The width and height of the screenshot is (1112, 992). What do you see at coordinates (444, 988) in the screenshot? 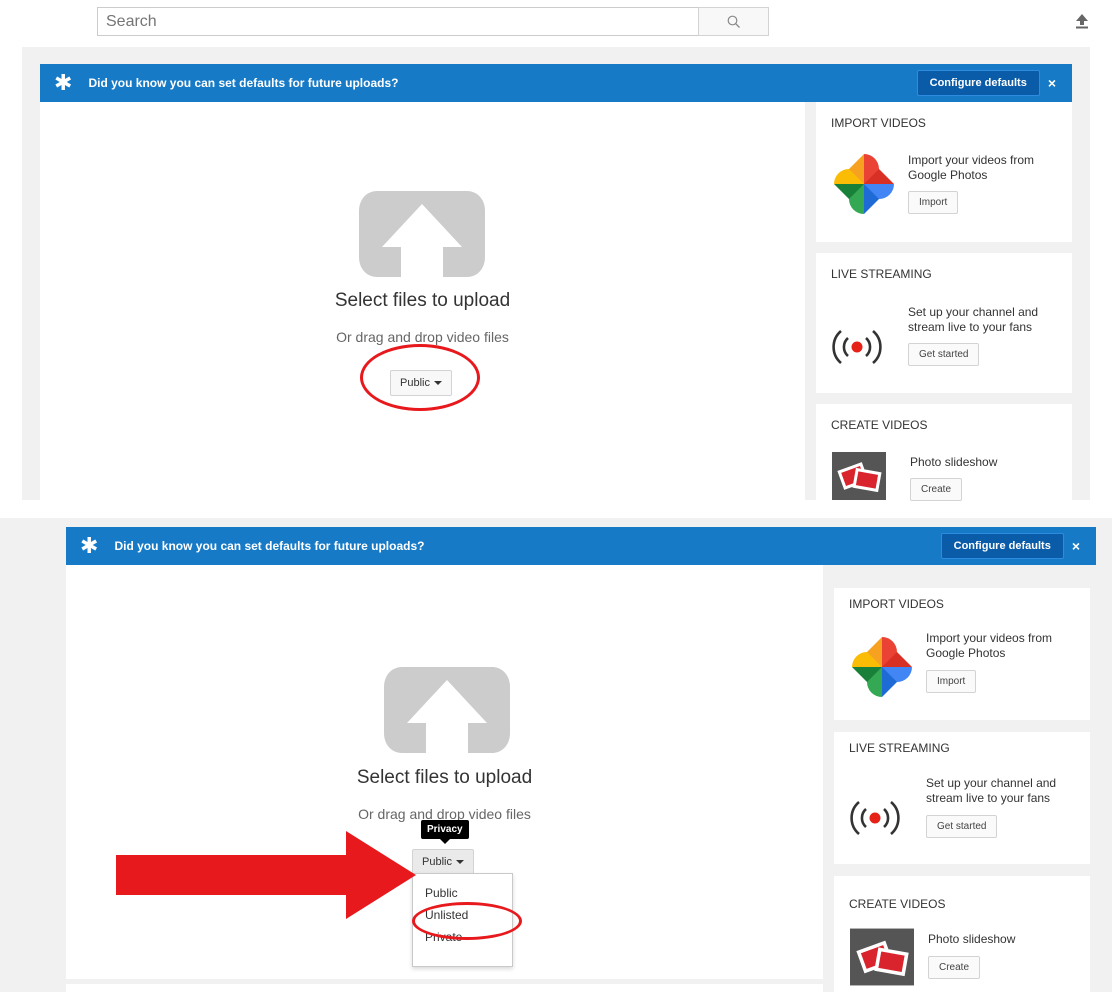
I see `next-card-strip` at bounding box center [444, 988].